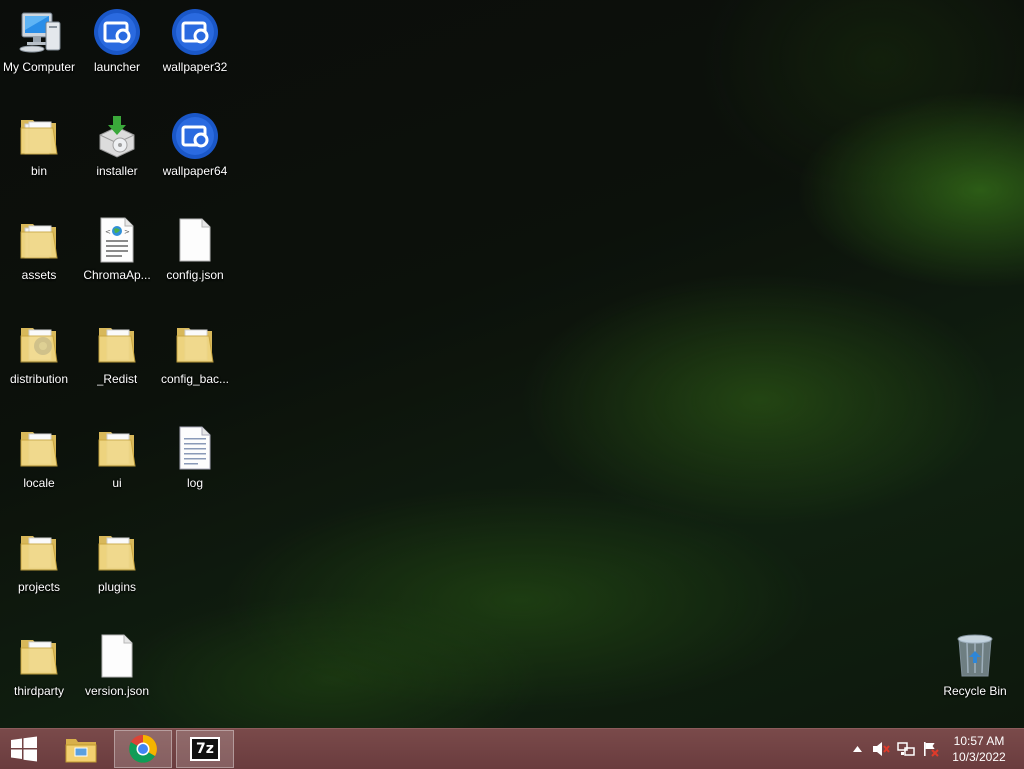  What do you see at coordinates (39, 691) in the screenshot?
I see `desktop-icon-label: thirdparty` at bounding box center [39, 691].